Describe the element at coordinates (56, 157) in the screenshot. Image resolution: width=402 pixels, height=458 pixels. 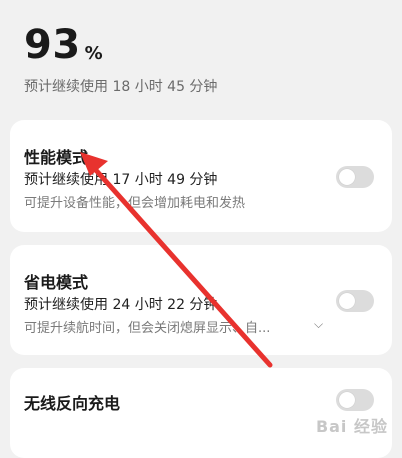
I see `performance-mode-title: 性能模式` at that location.